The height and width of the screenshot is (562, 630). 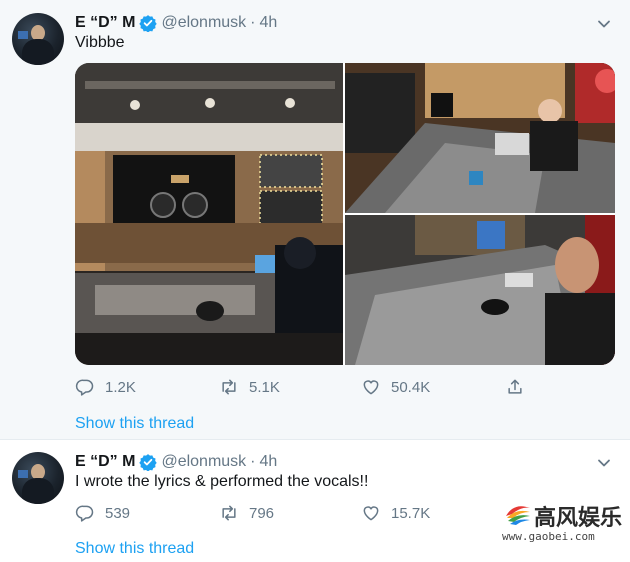 I want to click on share-icon, so click(x=515, y=386).